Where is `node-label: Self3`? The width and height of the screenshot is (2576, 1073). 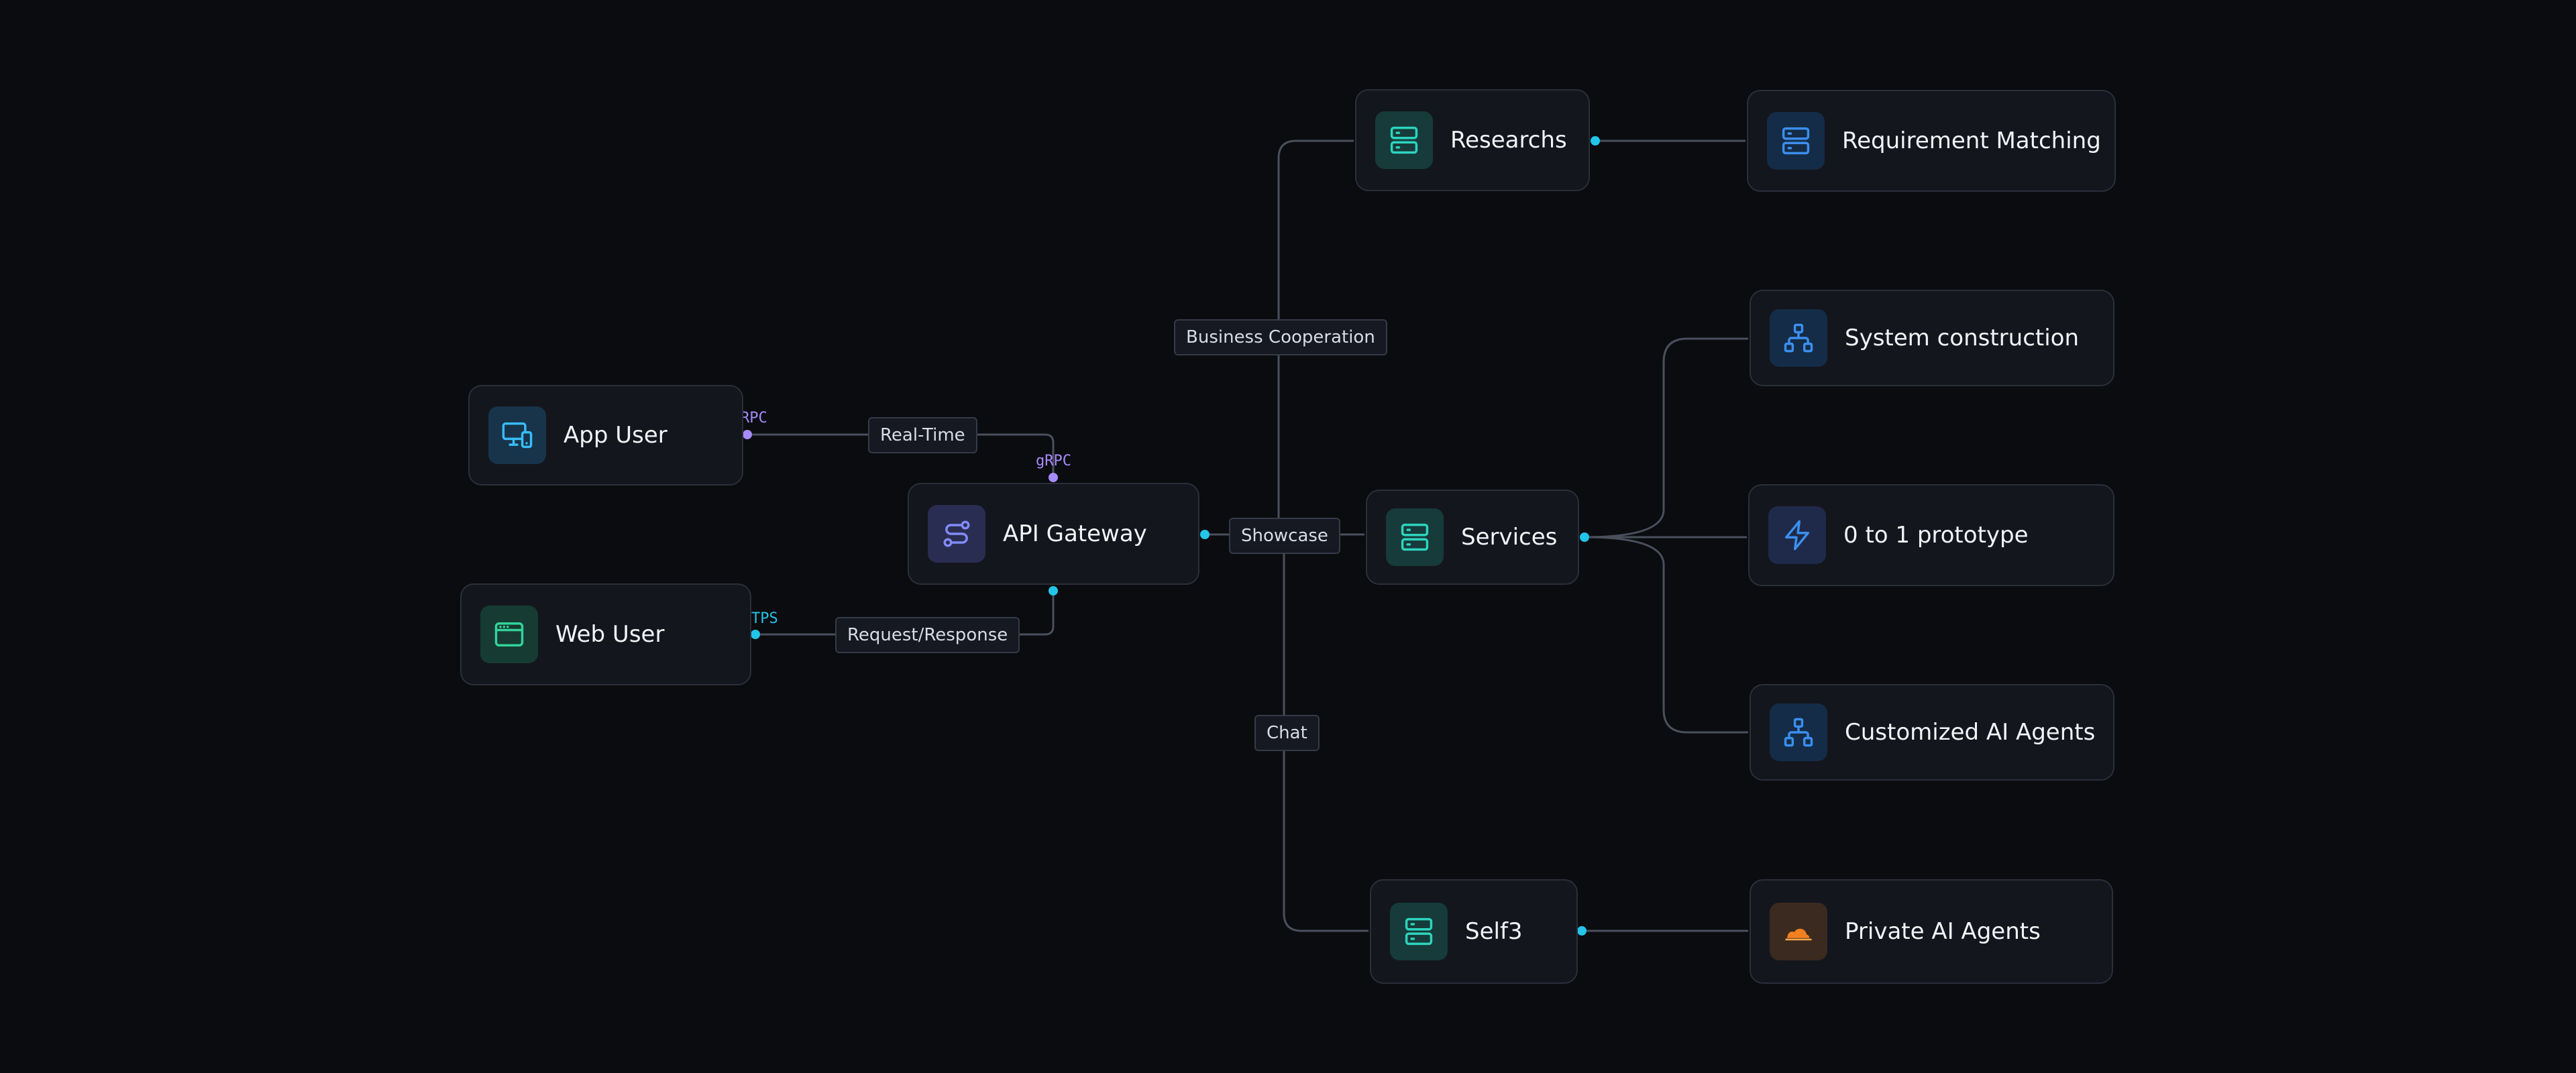 node-label: Self3 is located at coordinates (1494, 931).